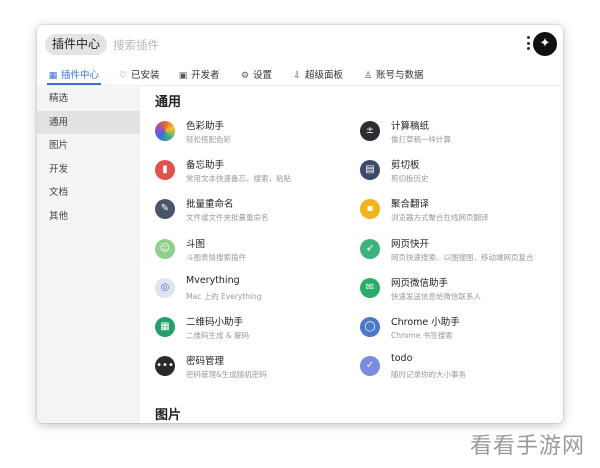  I want to click on todo-check-icon: ✓, so click(370, 366).